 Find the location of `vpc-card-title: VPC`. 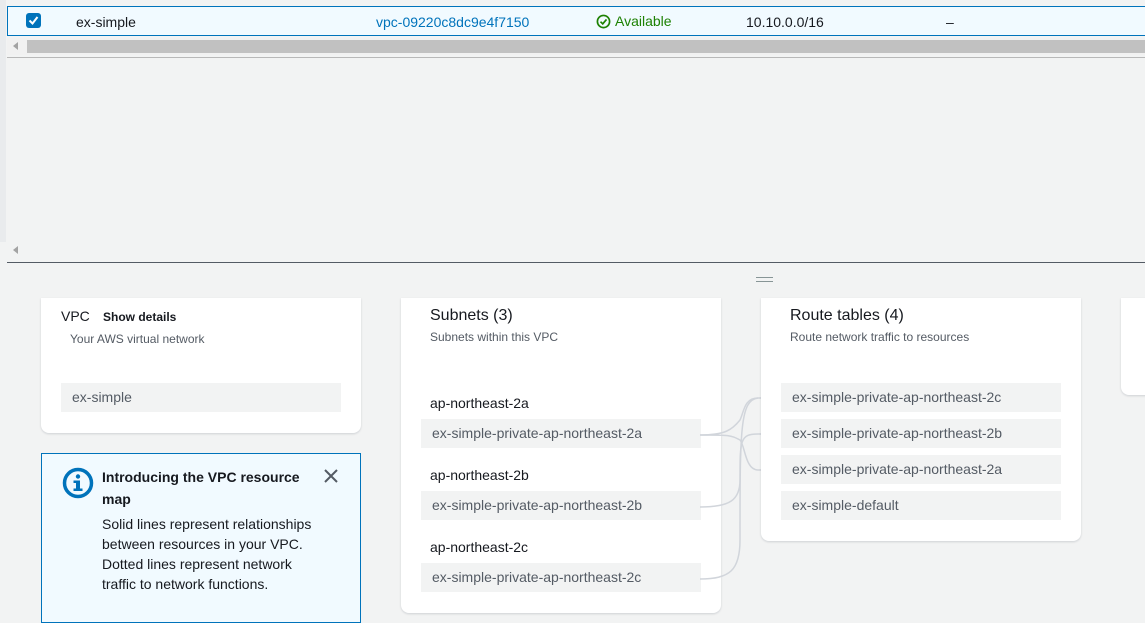

vpc-card-title: VPC is located at coordinates (75, 316).